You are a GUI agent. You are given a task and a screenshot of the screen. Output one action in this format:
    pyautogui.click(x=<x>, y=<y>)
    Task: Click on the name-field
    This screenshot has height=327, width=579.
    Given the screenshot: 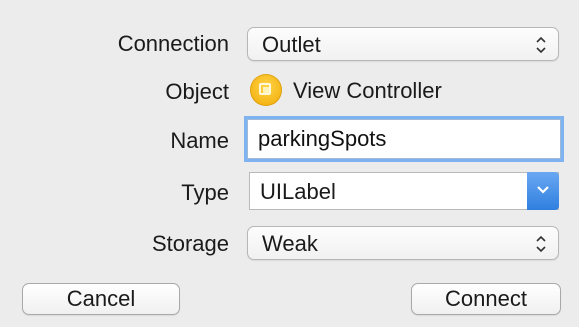 What is the action you would take?
    pyautogui.click(x=404, y=139)
    